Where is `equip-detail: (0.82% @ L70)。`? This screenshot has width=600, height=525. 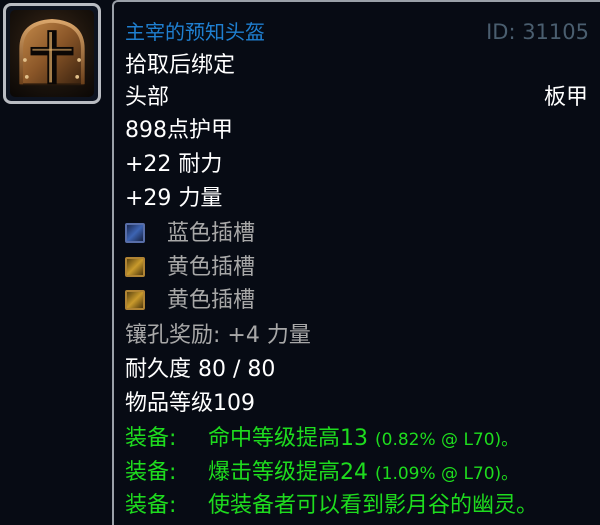 equip-detail: (0.82% @ L70)。 is located at coordinates (447, 440).